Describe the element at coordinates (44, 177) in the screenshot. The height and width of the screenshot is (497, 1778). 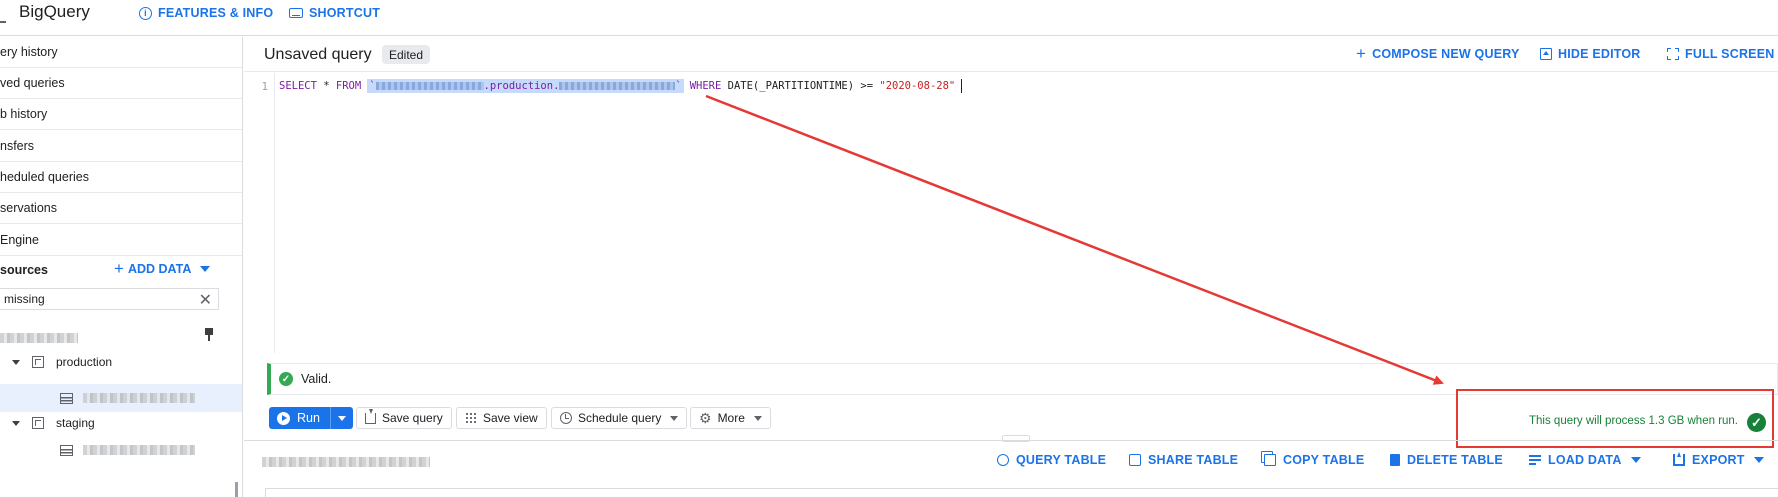
I see `sidebar-item-label: heduled queries` at that location.